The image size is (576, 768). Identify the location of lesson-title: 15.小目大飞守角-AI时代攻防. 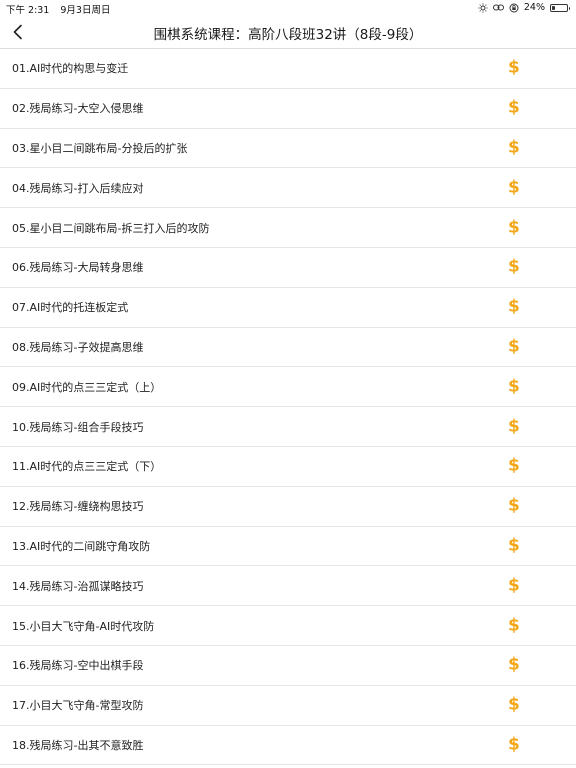
(83, 626).